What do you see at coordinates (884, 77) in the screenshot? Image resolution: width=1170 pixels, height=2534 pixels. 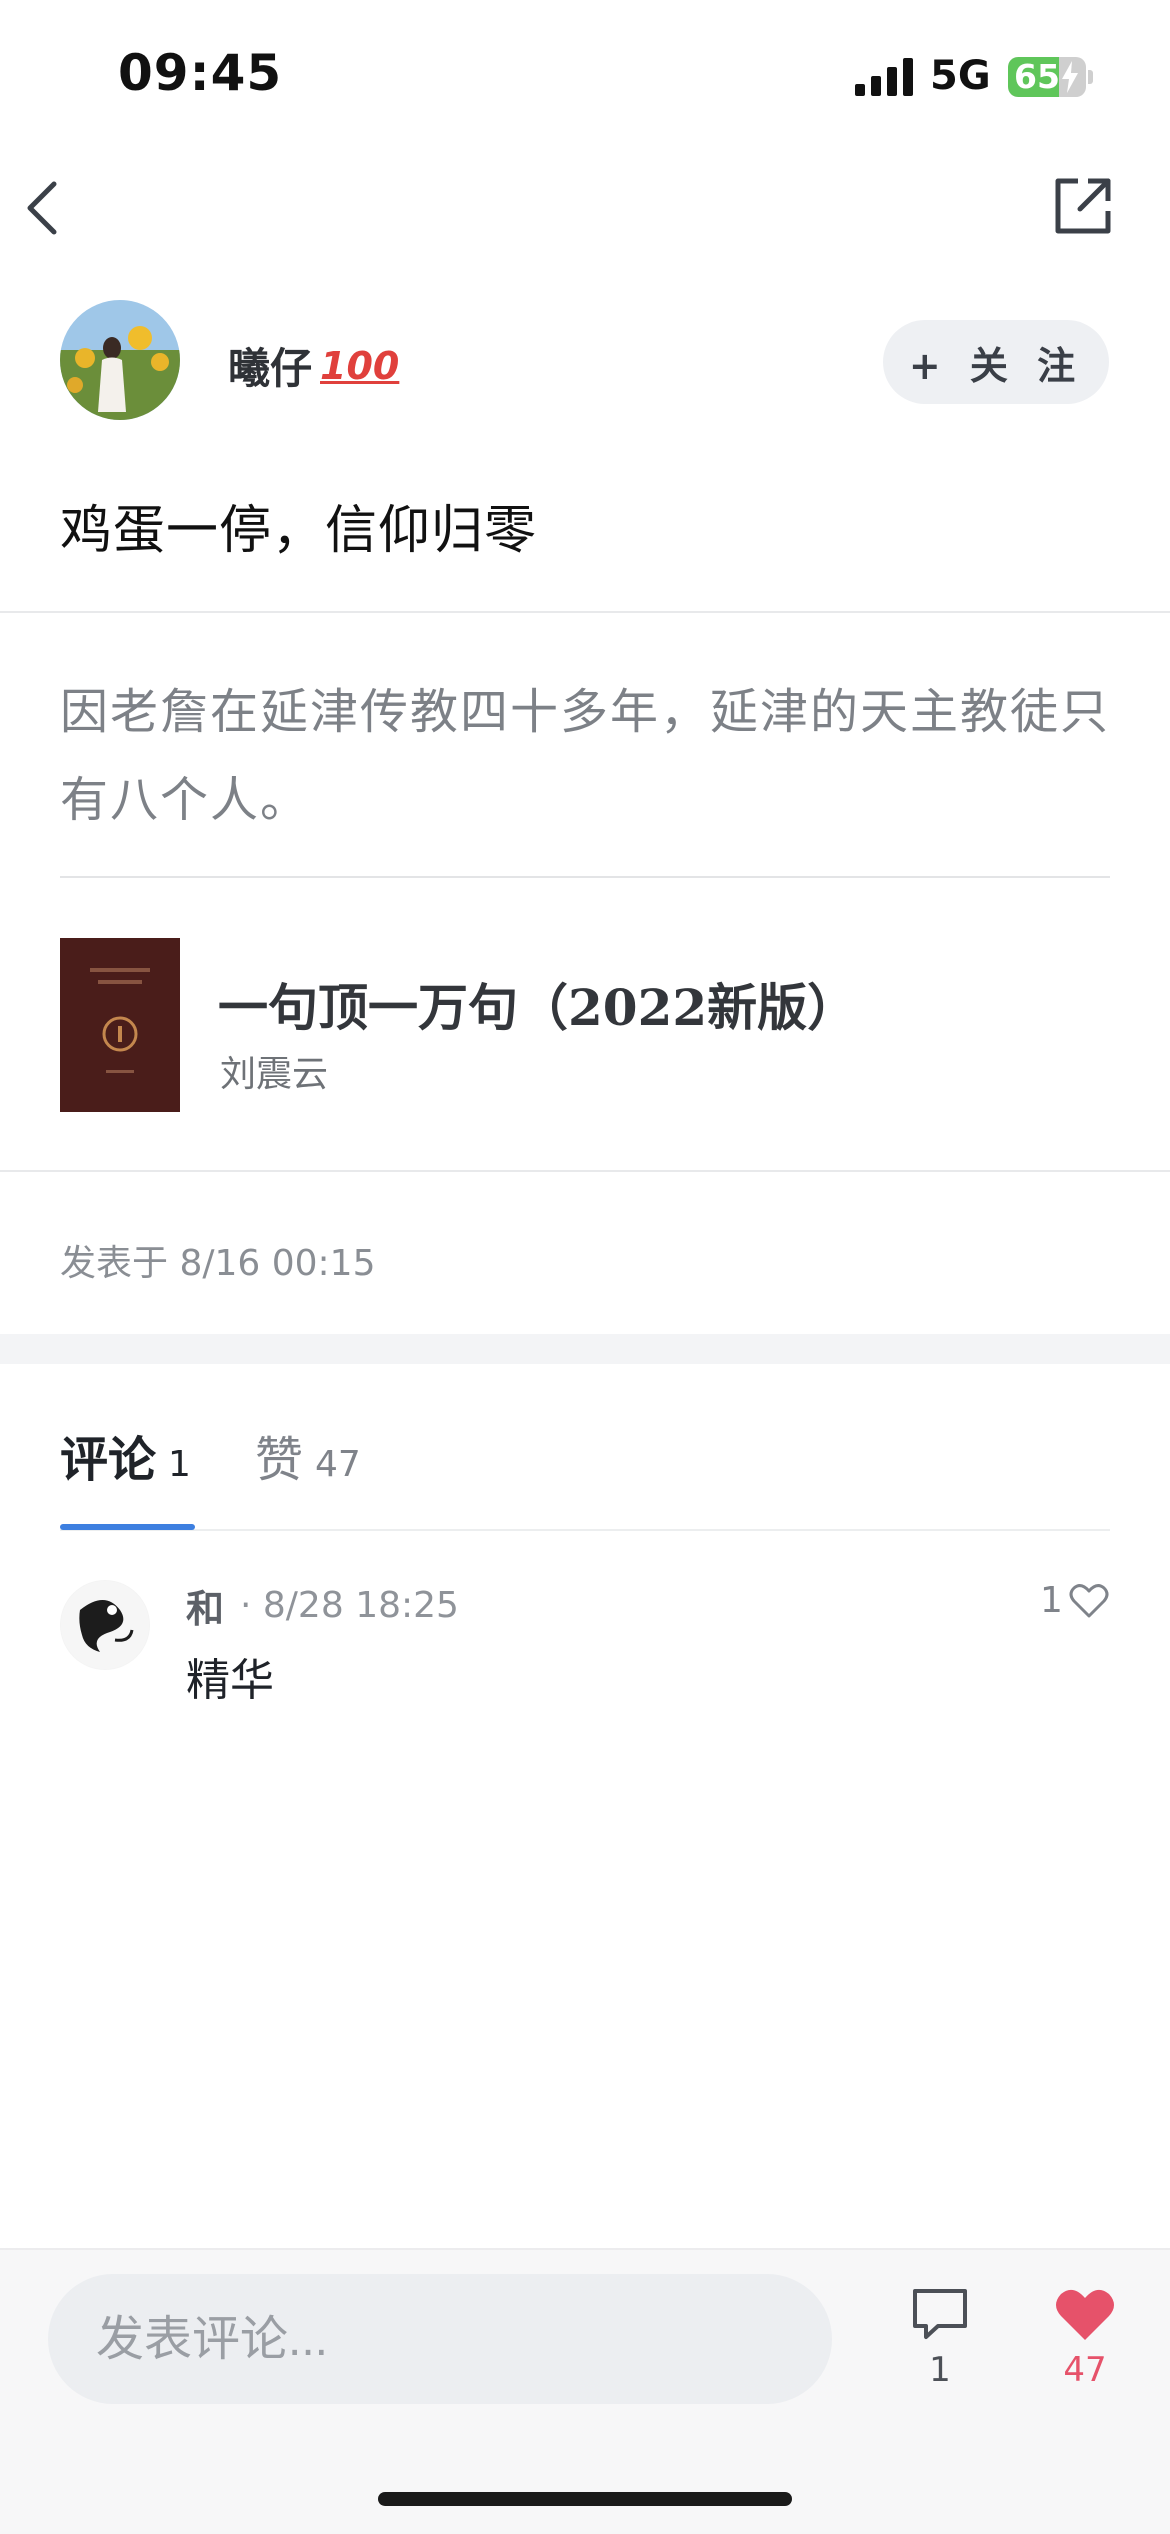 I see `signal-icon` at bounding box center [884, 77].